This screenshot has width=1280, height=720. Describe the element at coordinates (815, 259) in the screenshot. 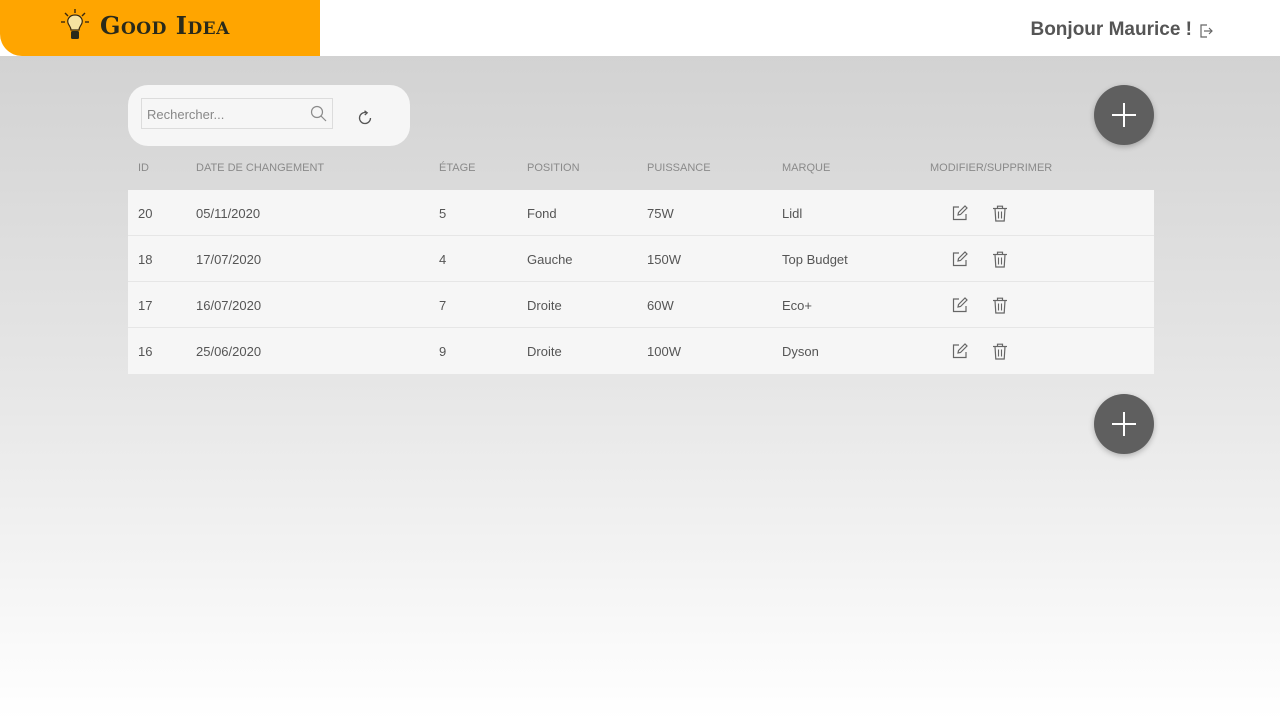

I see `cell-marque: Top Budget` at that location.